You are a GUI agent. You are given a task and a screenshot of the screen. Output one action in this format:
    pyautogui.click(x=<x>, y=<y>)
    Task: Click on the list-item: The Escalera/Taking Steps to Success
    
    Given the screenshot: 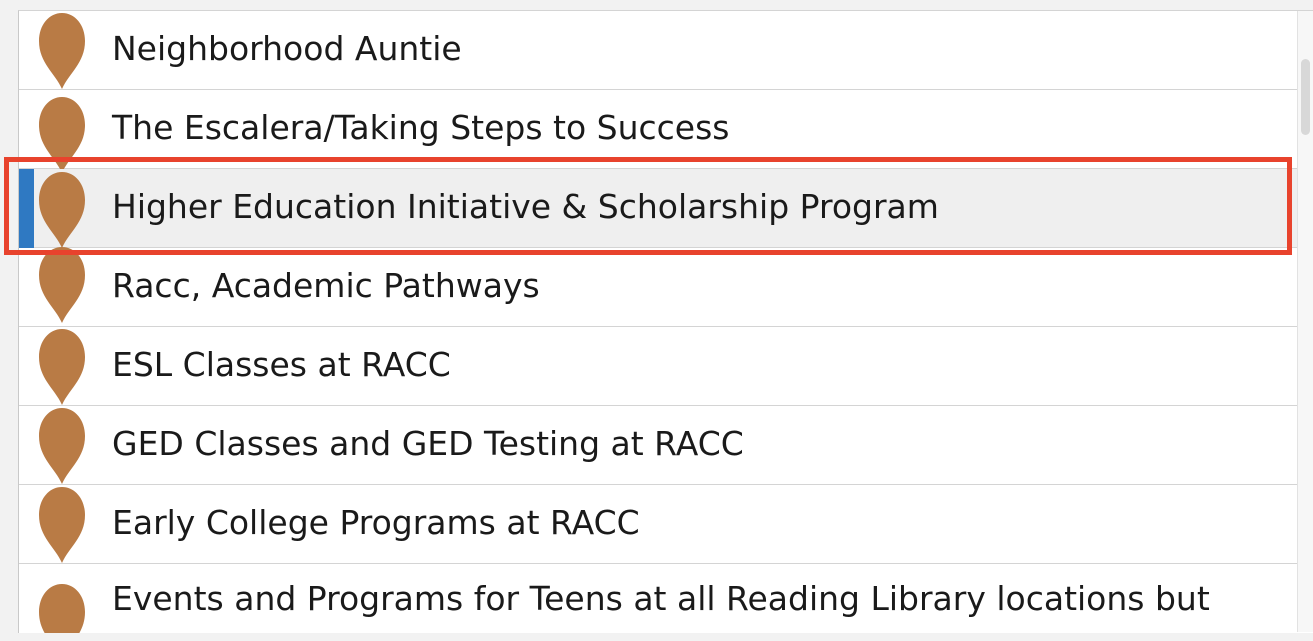 What is the action you would take?
    pyautogui.click(x=658, y=131)
    